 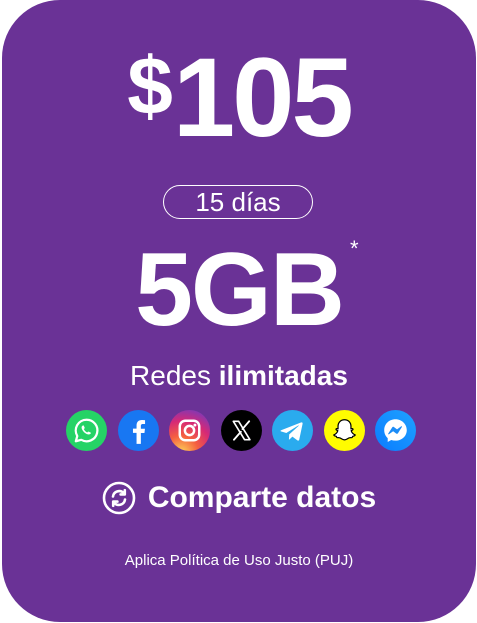 I want to click on facebook-icon, so click(x=138, y=430).